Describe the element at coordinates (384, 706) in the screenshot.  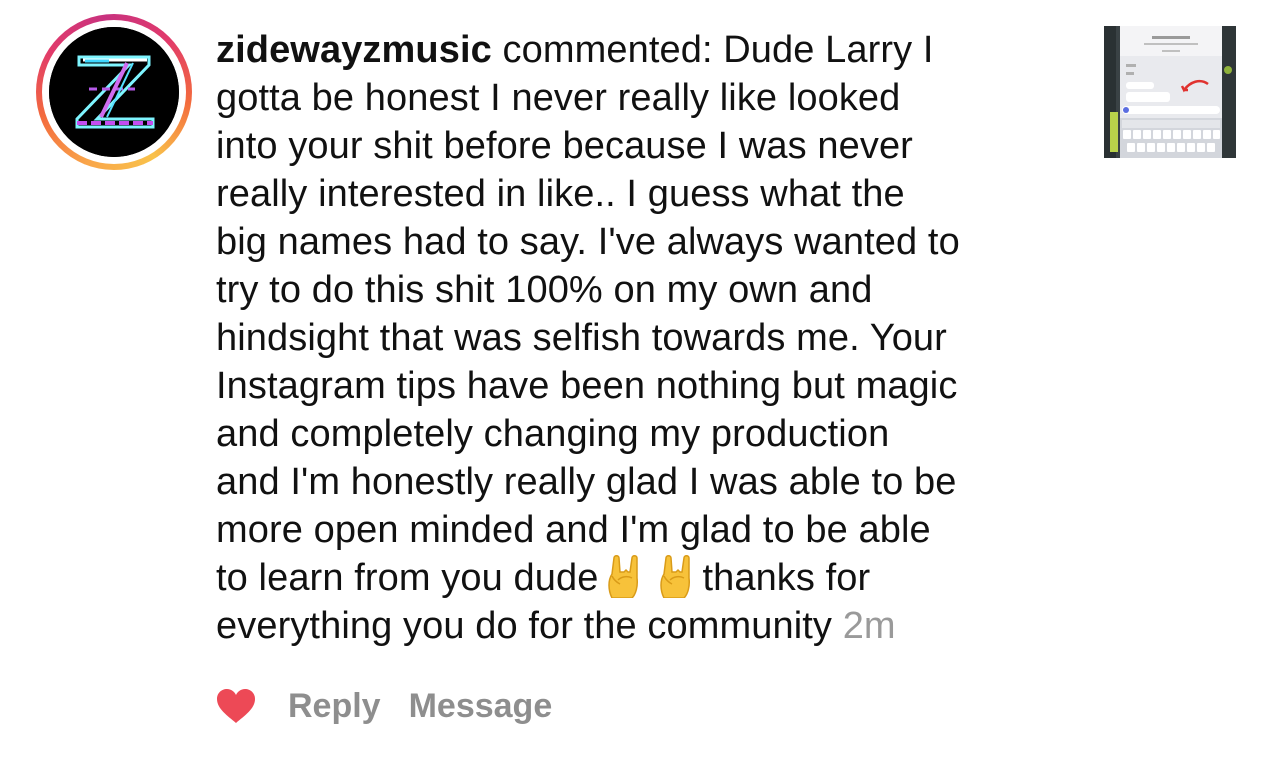
I see `comment-actions: Reply Message` at that location.